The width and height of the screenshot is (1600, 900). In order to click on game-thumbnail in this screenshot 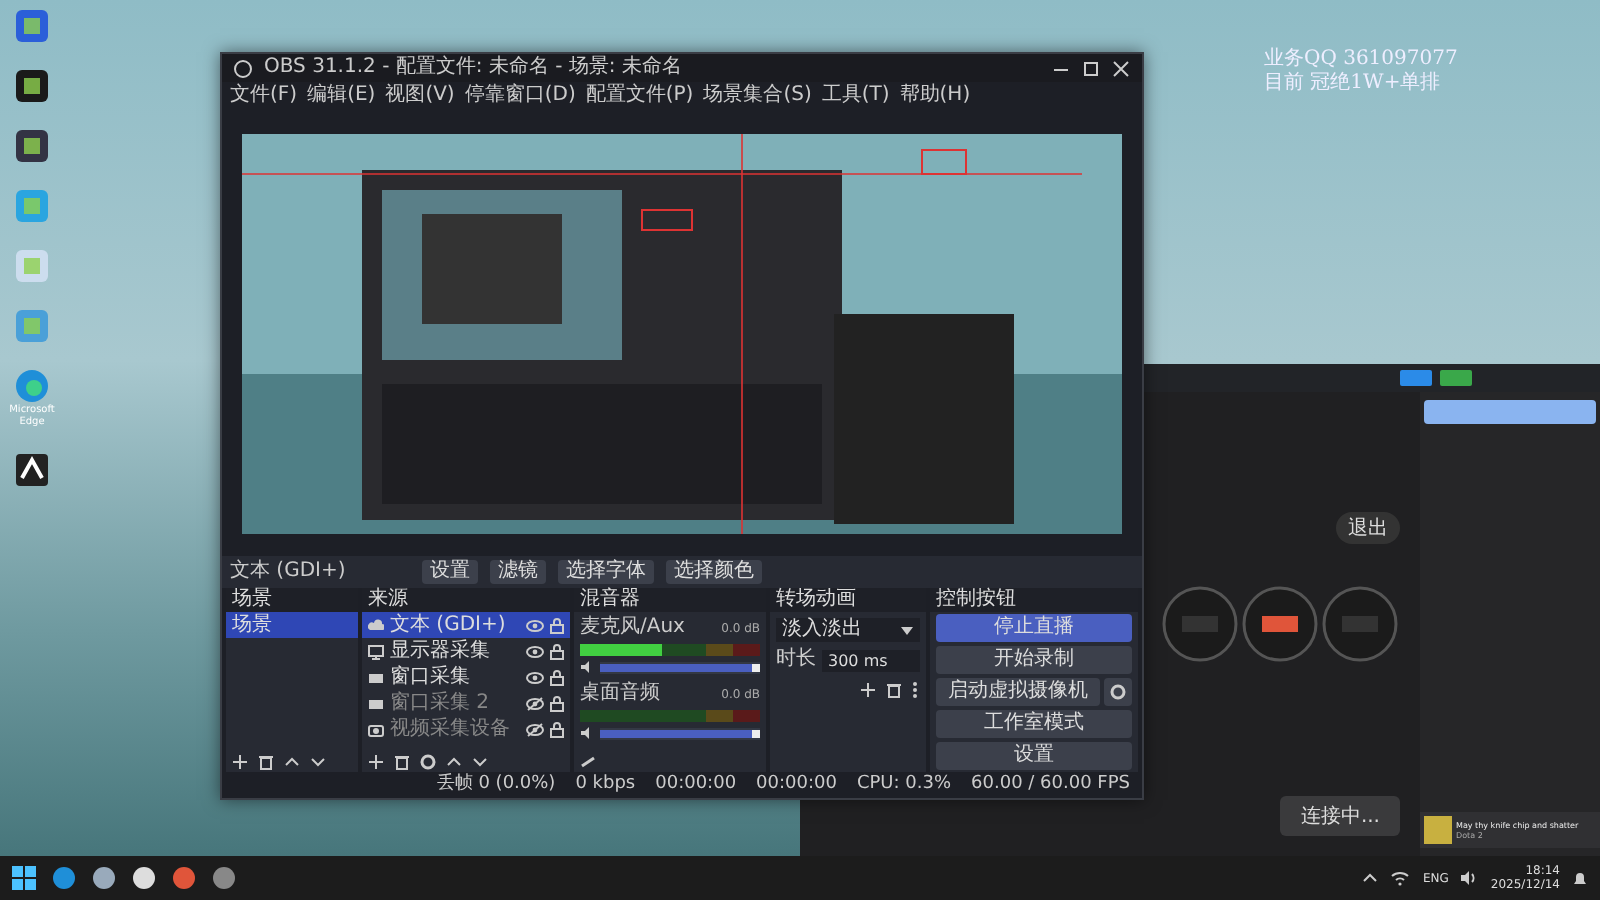, I will do `click(1438, 830)`.